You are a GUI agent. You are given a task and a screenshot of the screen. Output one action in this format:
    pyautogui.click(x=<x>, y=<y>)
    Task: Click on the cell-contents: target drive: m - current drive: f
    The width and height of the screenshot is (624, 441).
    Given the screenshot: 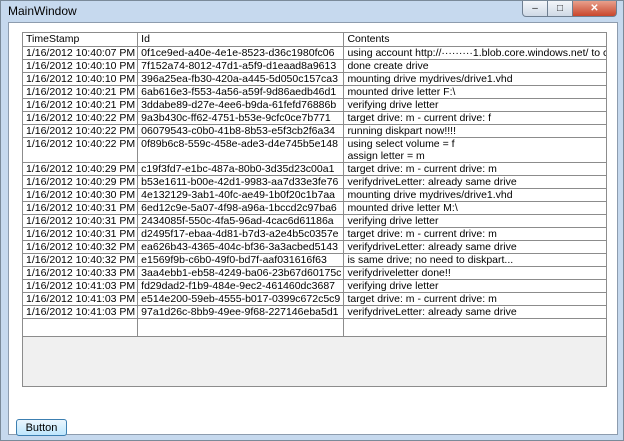 What is the action you would take?
    pyautogui.click(x=474, y=118)
    